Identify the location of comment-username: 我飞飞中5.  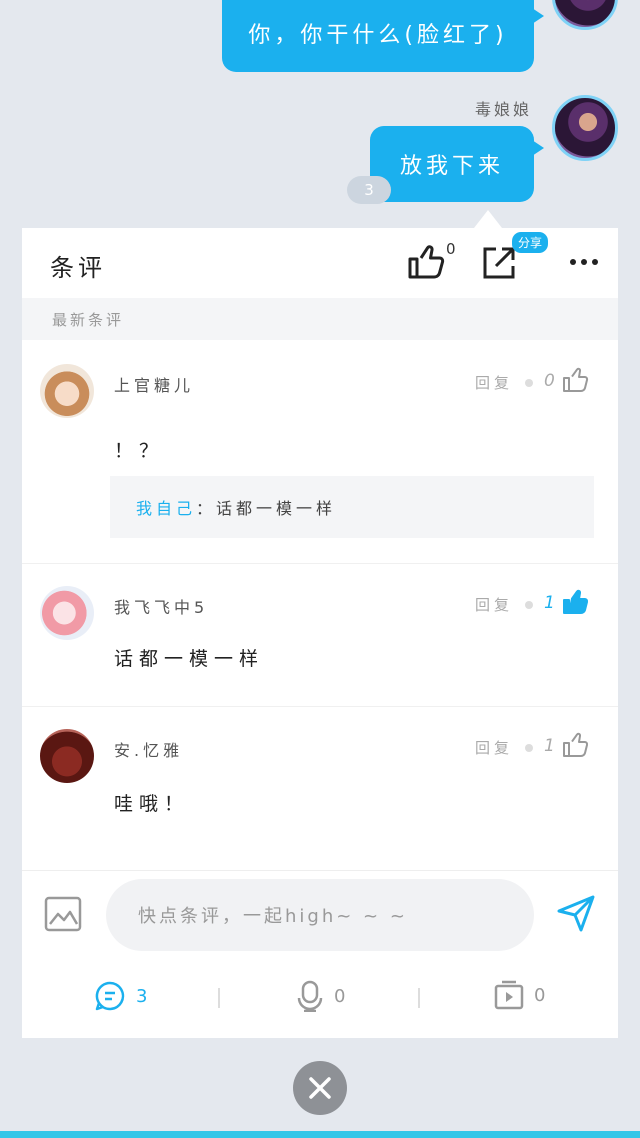
(161, 606).